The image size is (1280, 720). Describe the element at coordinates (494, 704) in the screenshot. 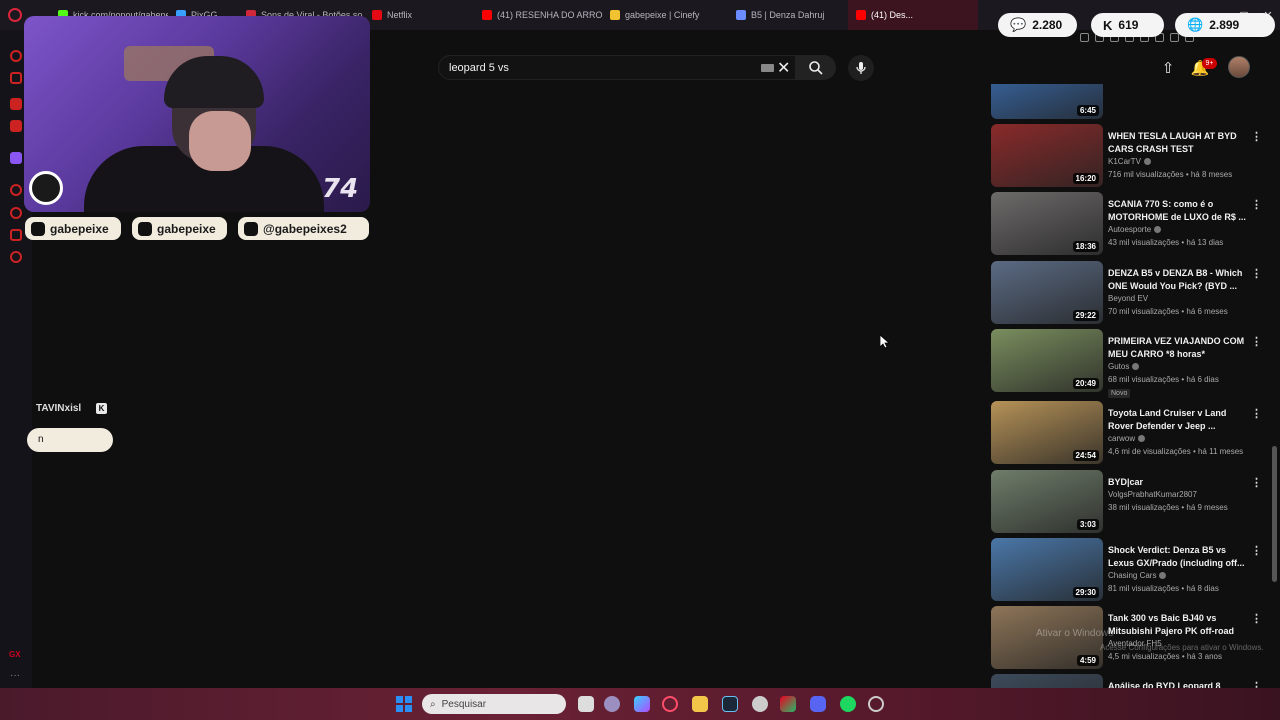

I see `taskbar-search: ⌕ Pesquisar` at that location.